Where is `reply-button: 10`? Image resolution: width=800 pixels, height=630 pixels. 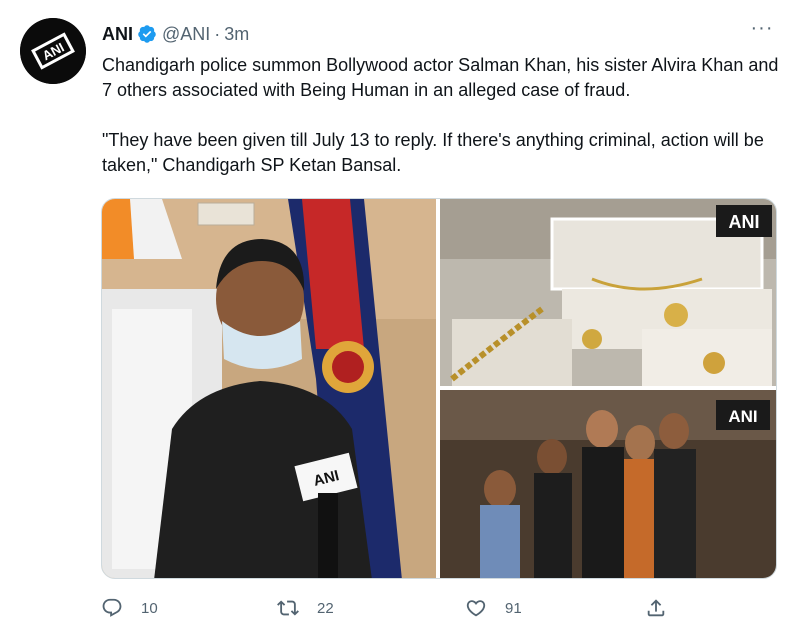
reply-button: 10 is located at coordinates (129, 608).